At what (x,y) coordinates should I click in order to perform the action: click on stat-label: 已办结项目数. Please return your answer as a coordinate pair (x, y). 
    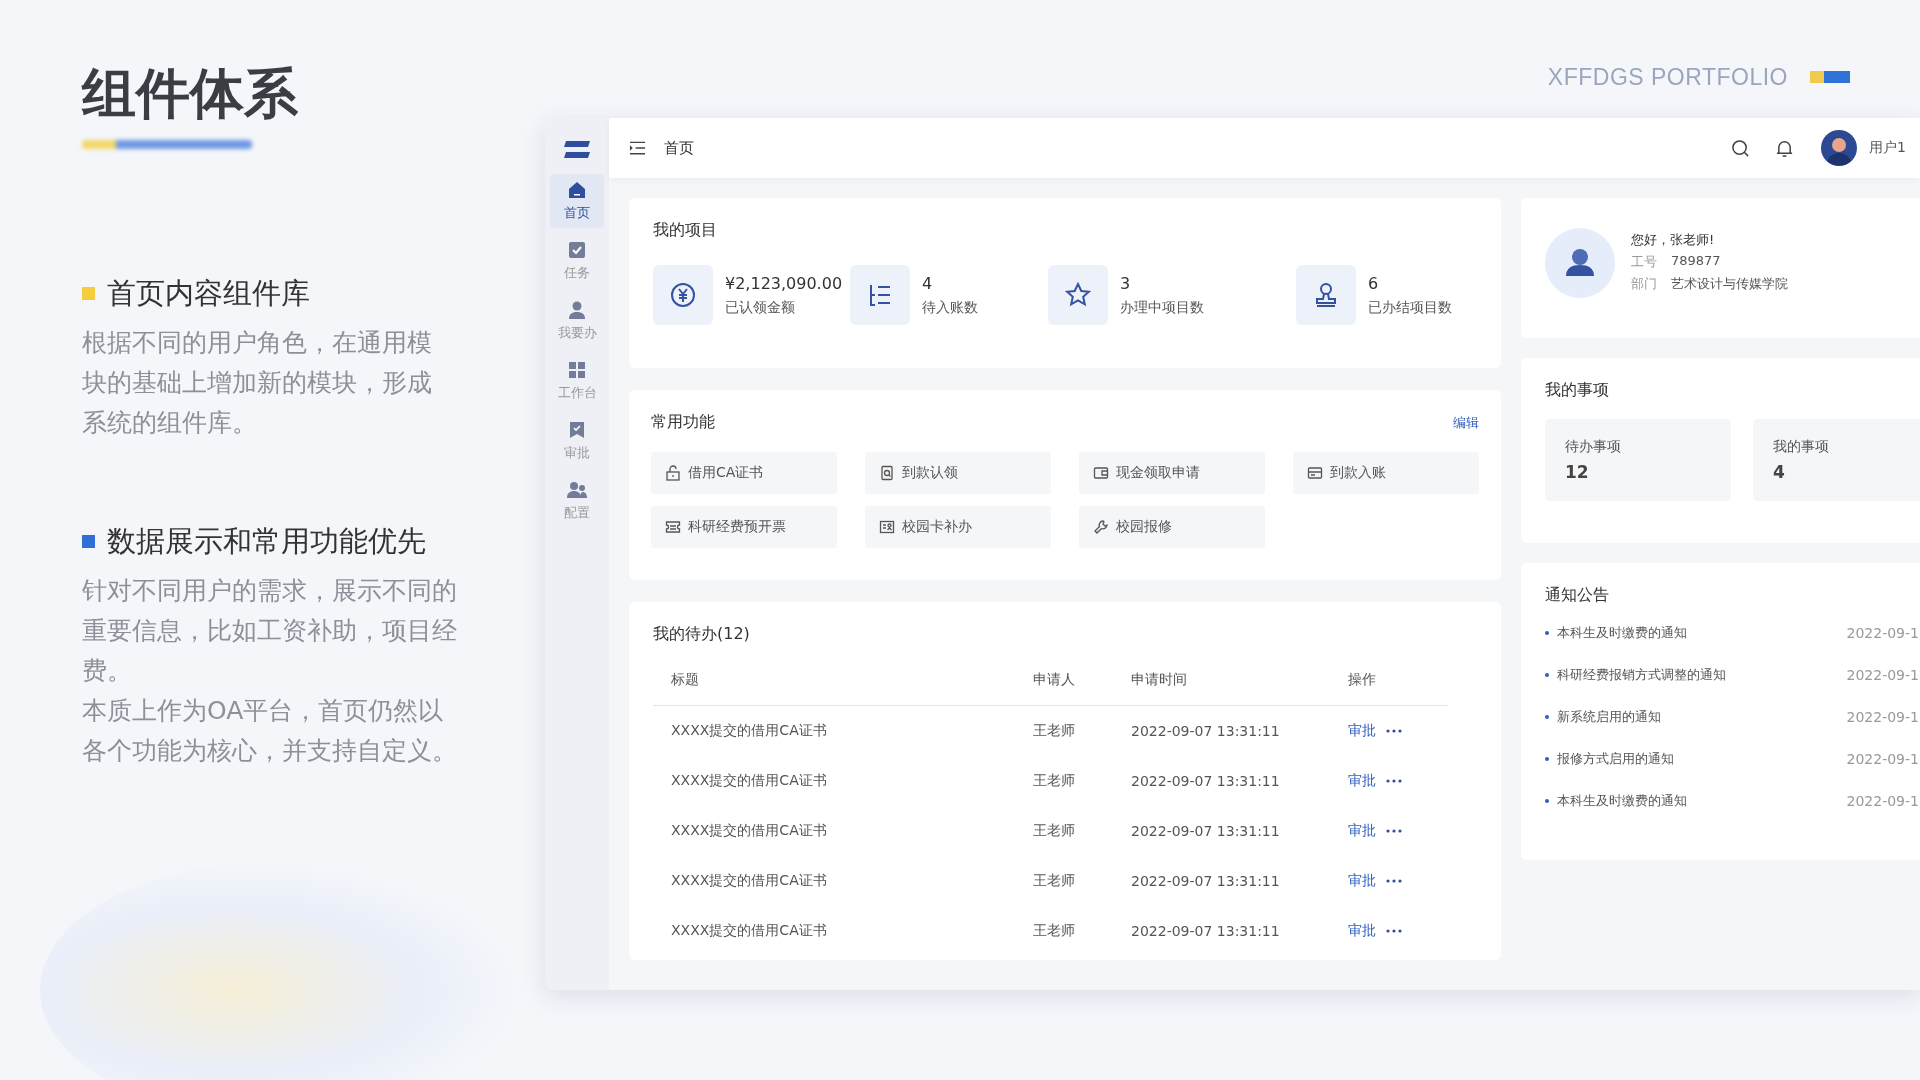
    Looking at the image, I should click on (1410, 307).